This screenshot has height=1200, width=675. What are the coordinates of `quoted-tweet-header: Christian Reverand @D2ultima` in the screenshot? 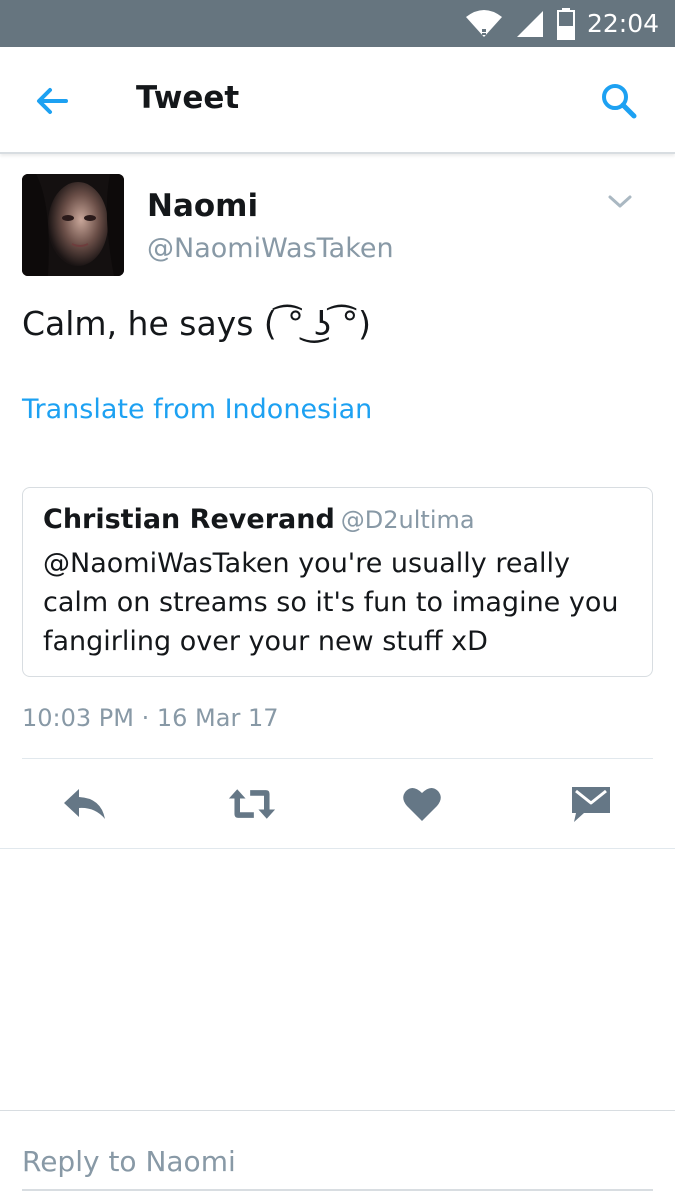 It's located at (259, 519).